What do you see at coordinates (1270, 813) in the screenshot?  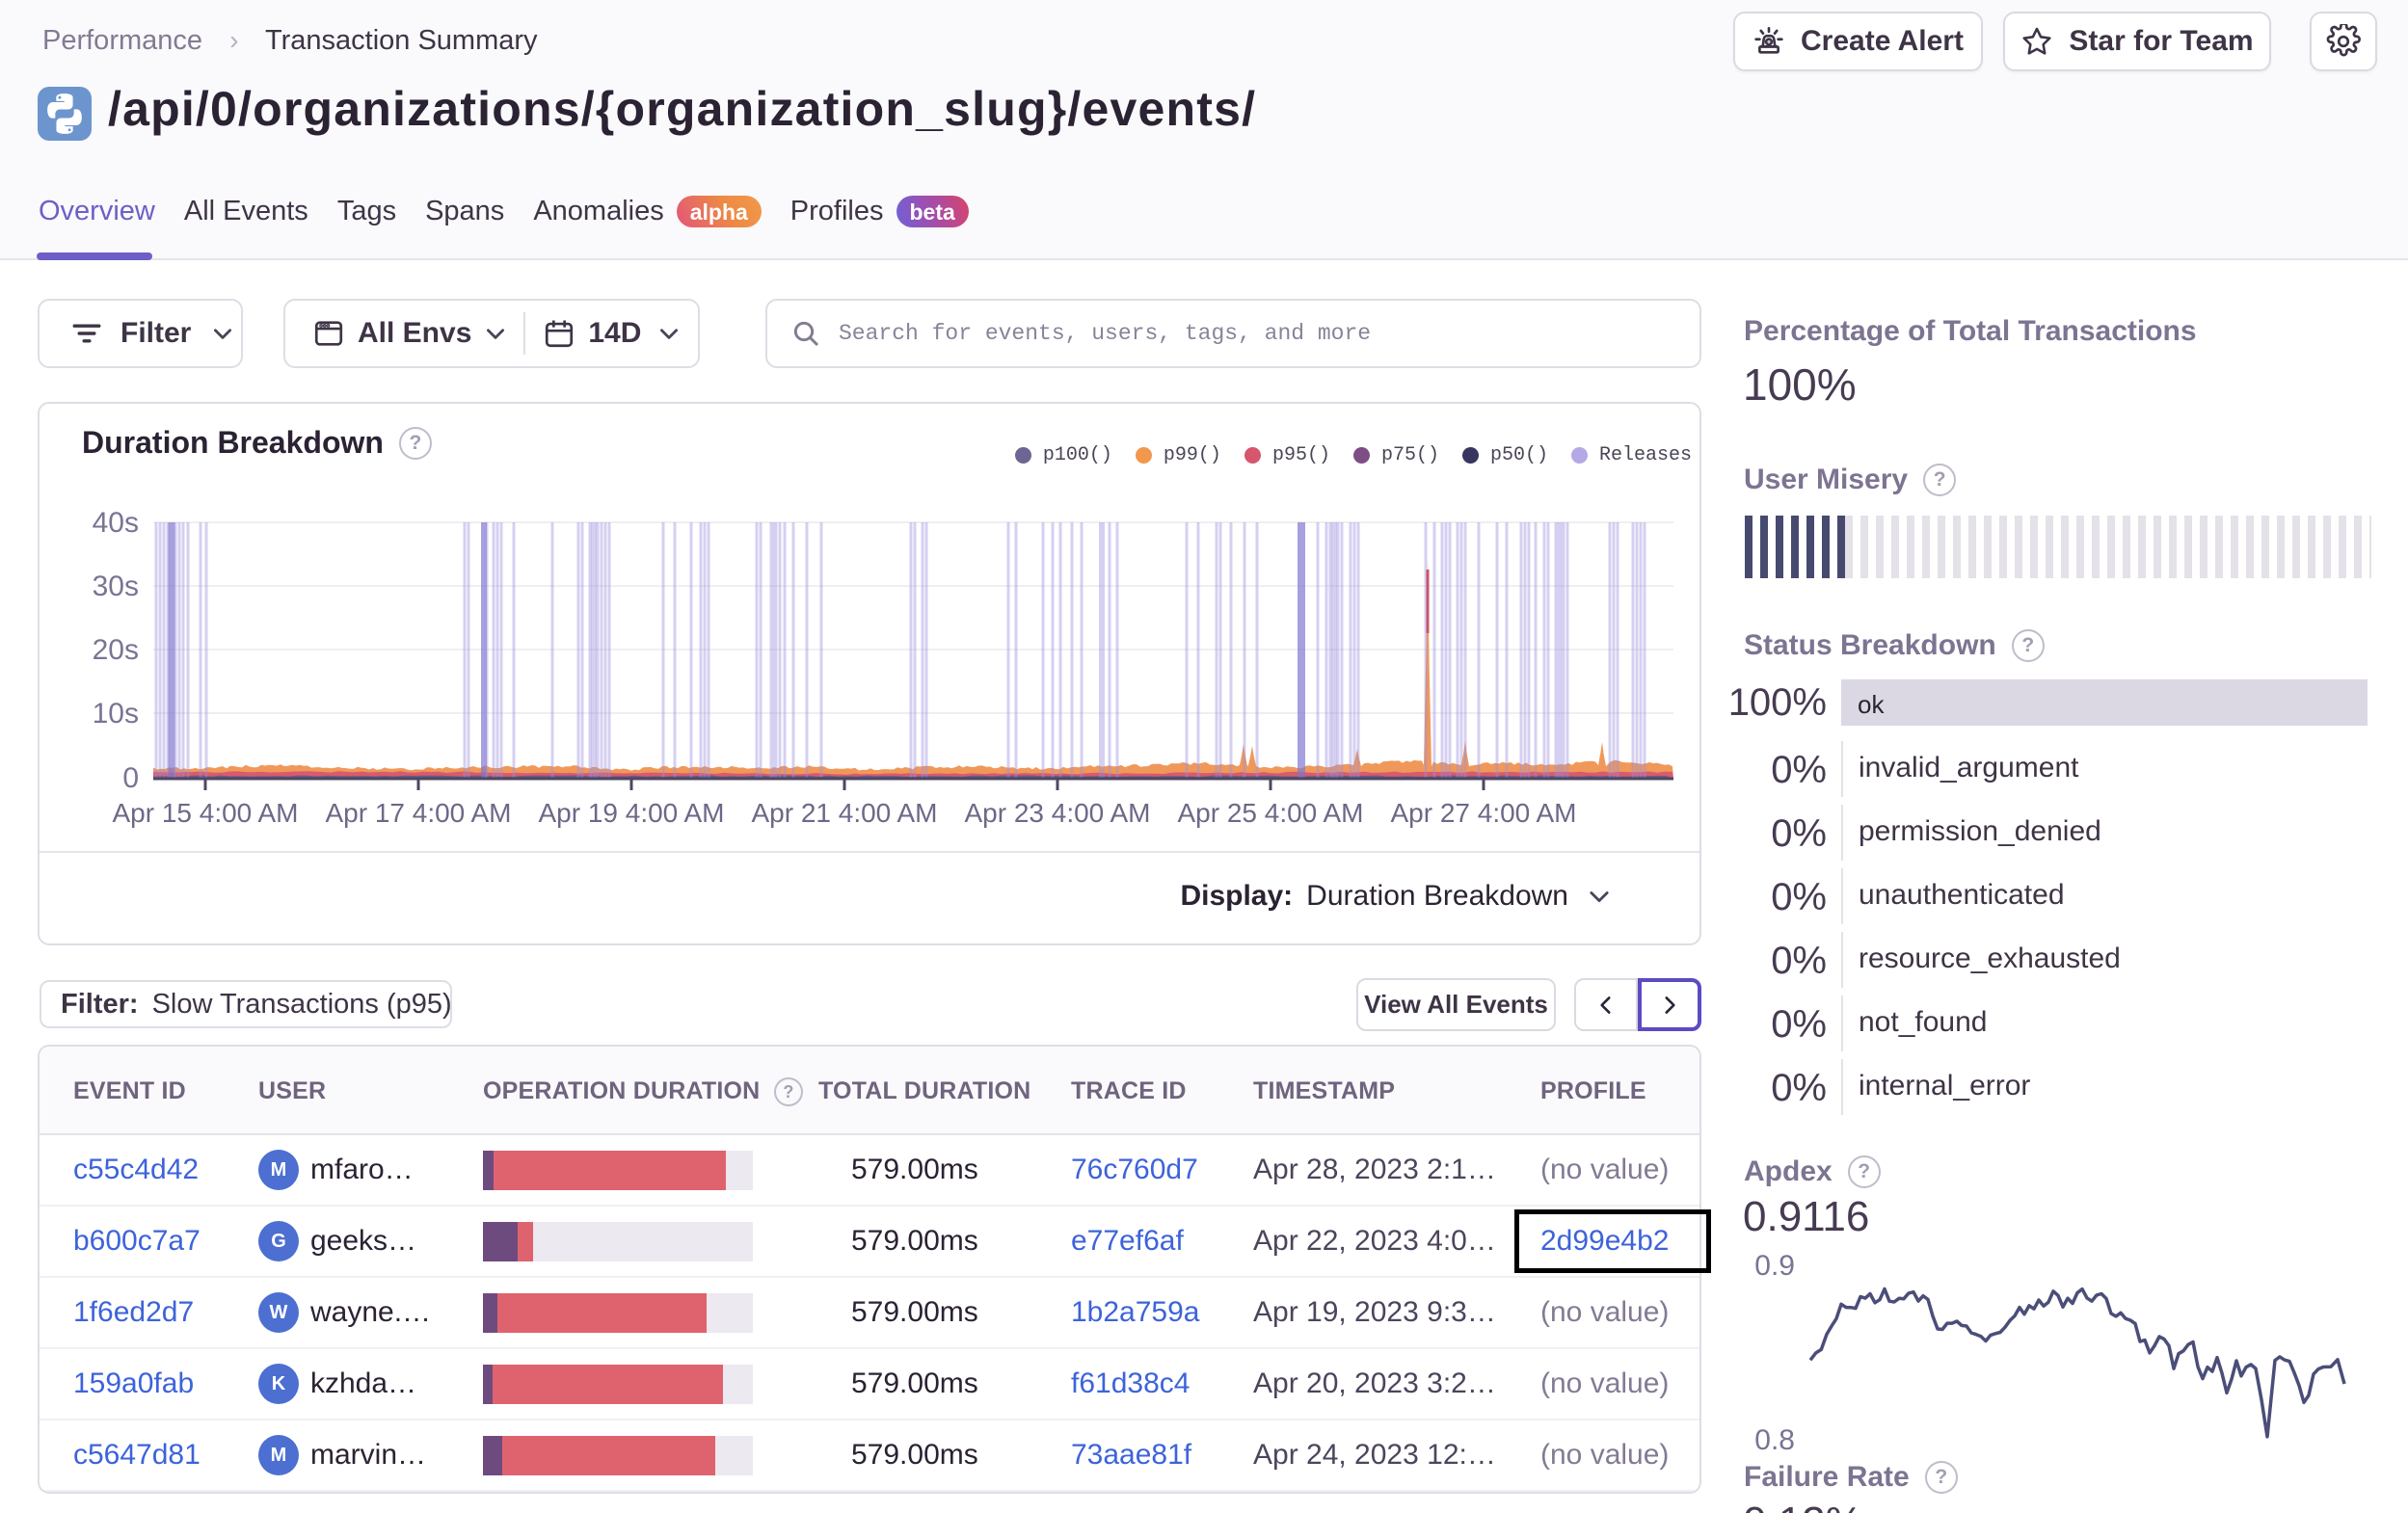 I see `svg-text: Apr 25 4:00 AM` at bounding box center [1270, 813].